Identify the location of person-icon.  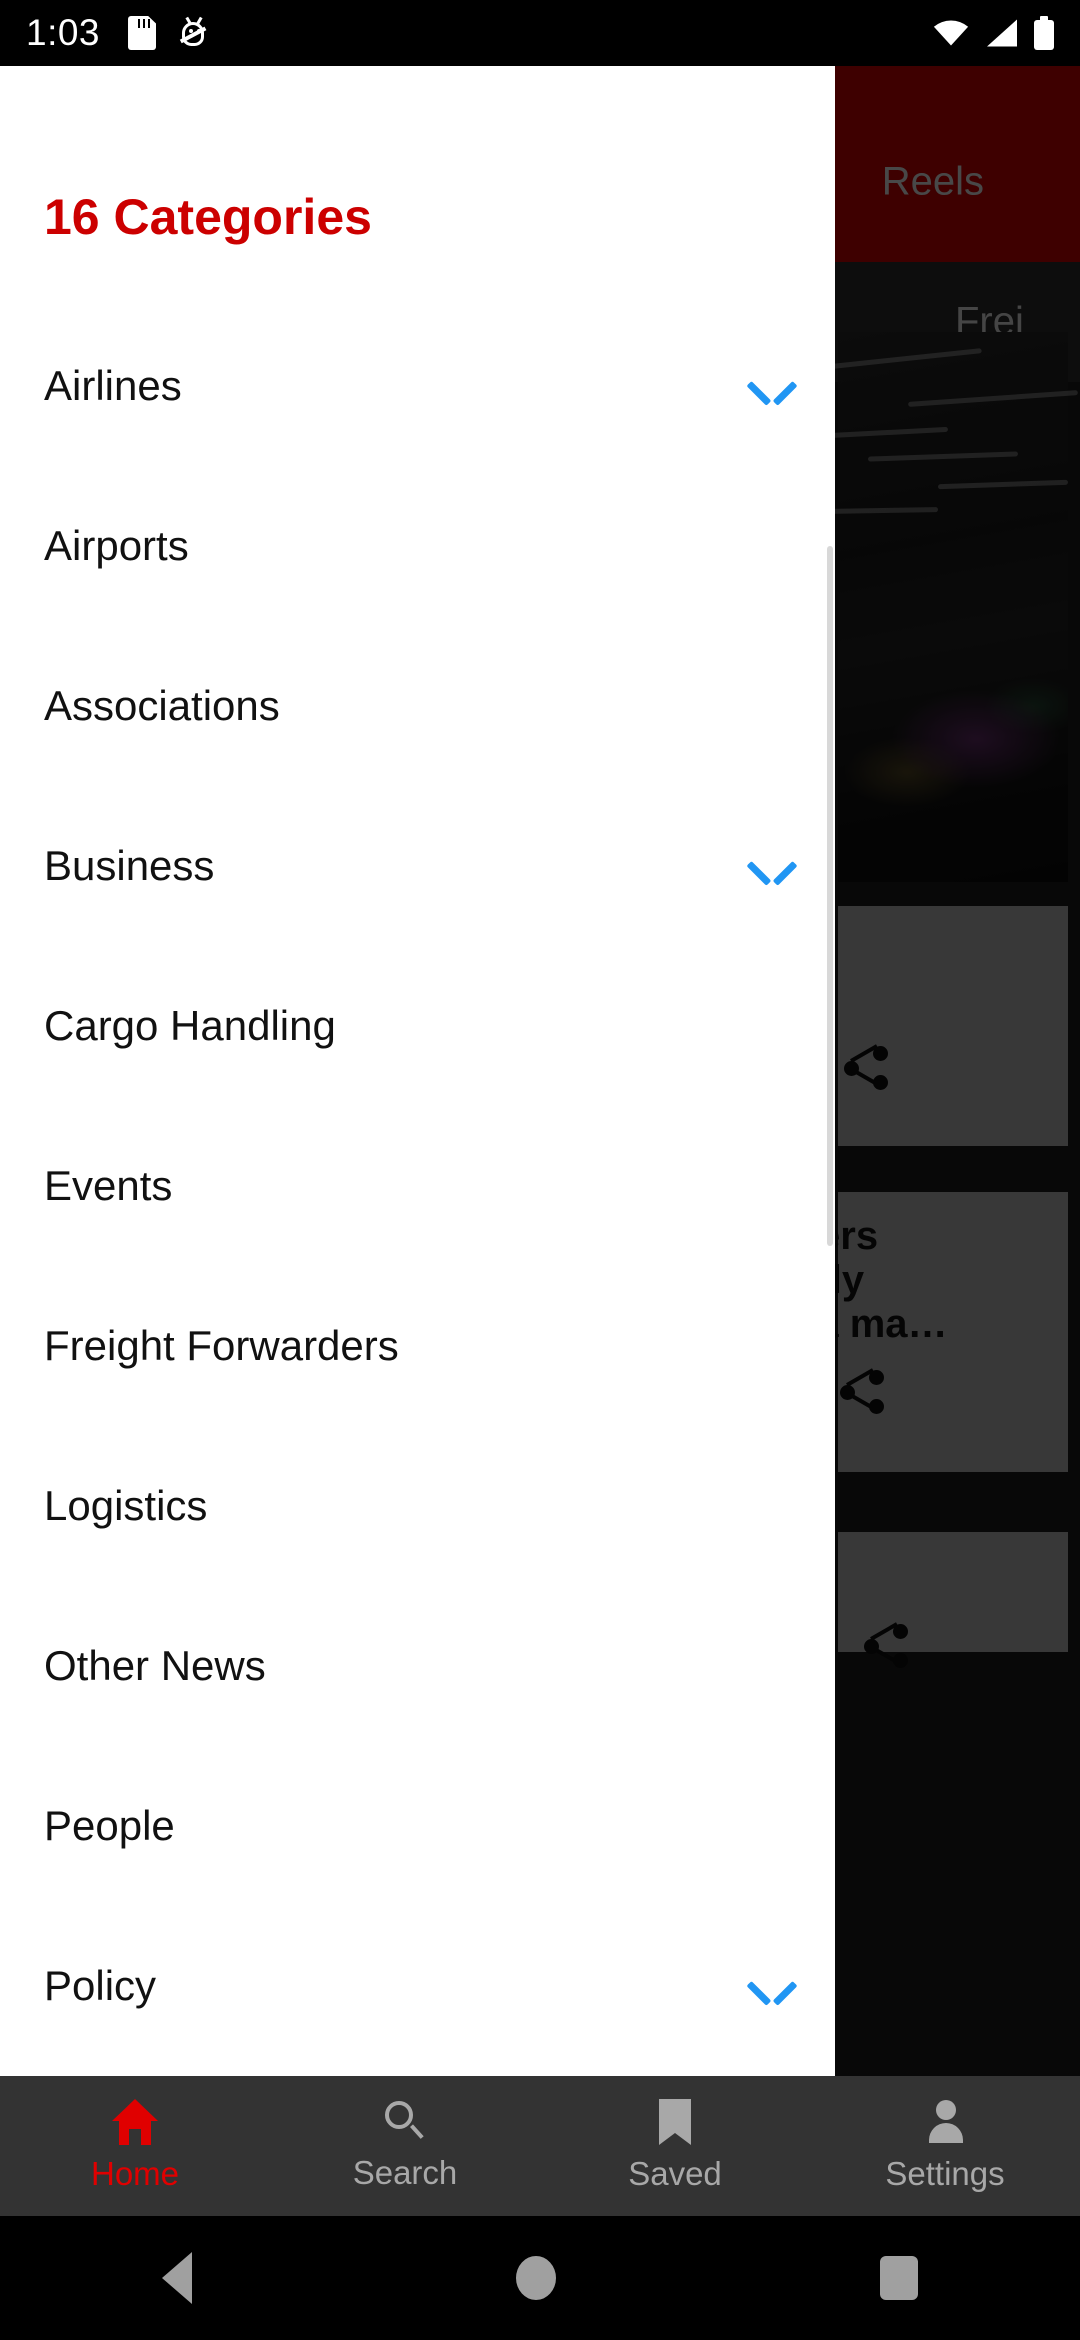
(945, 2122).